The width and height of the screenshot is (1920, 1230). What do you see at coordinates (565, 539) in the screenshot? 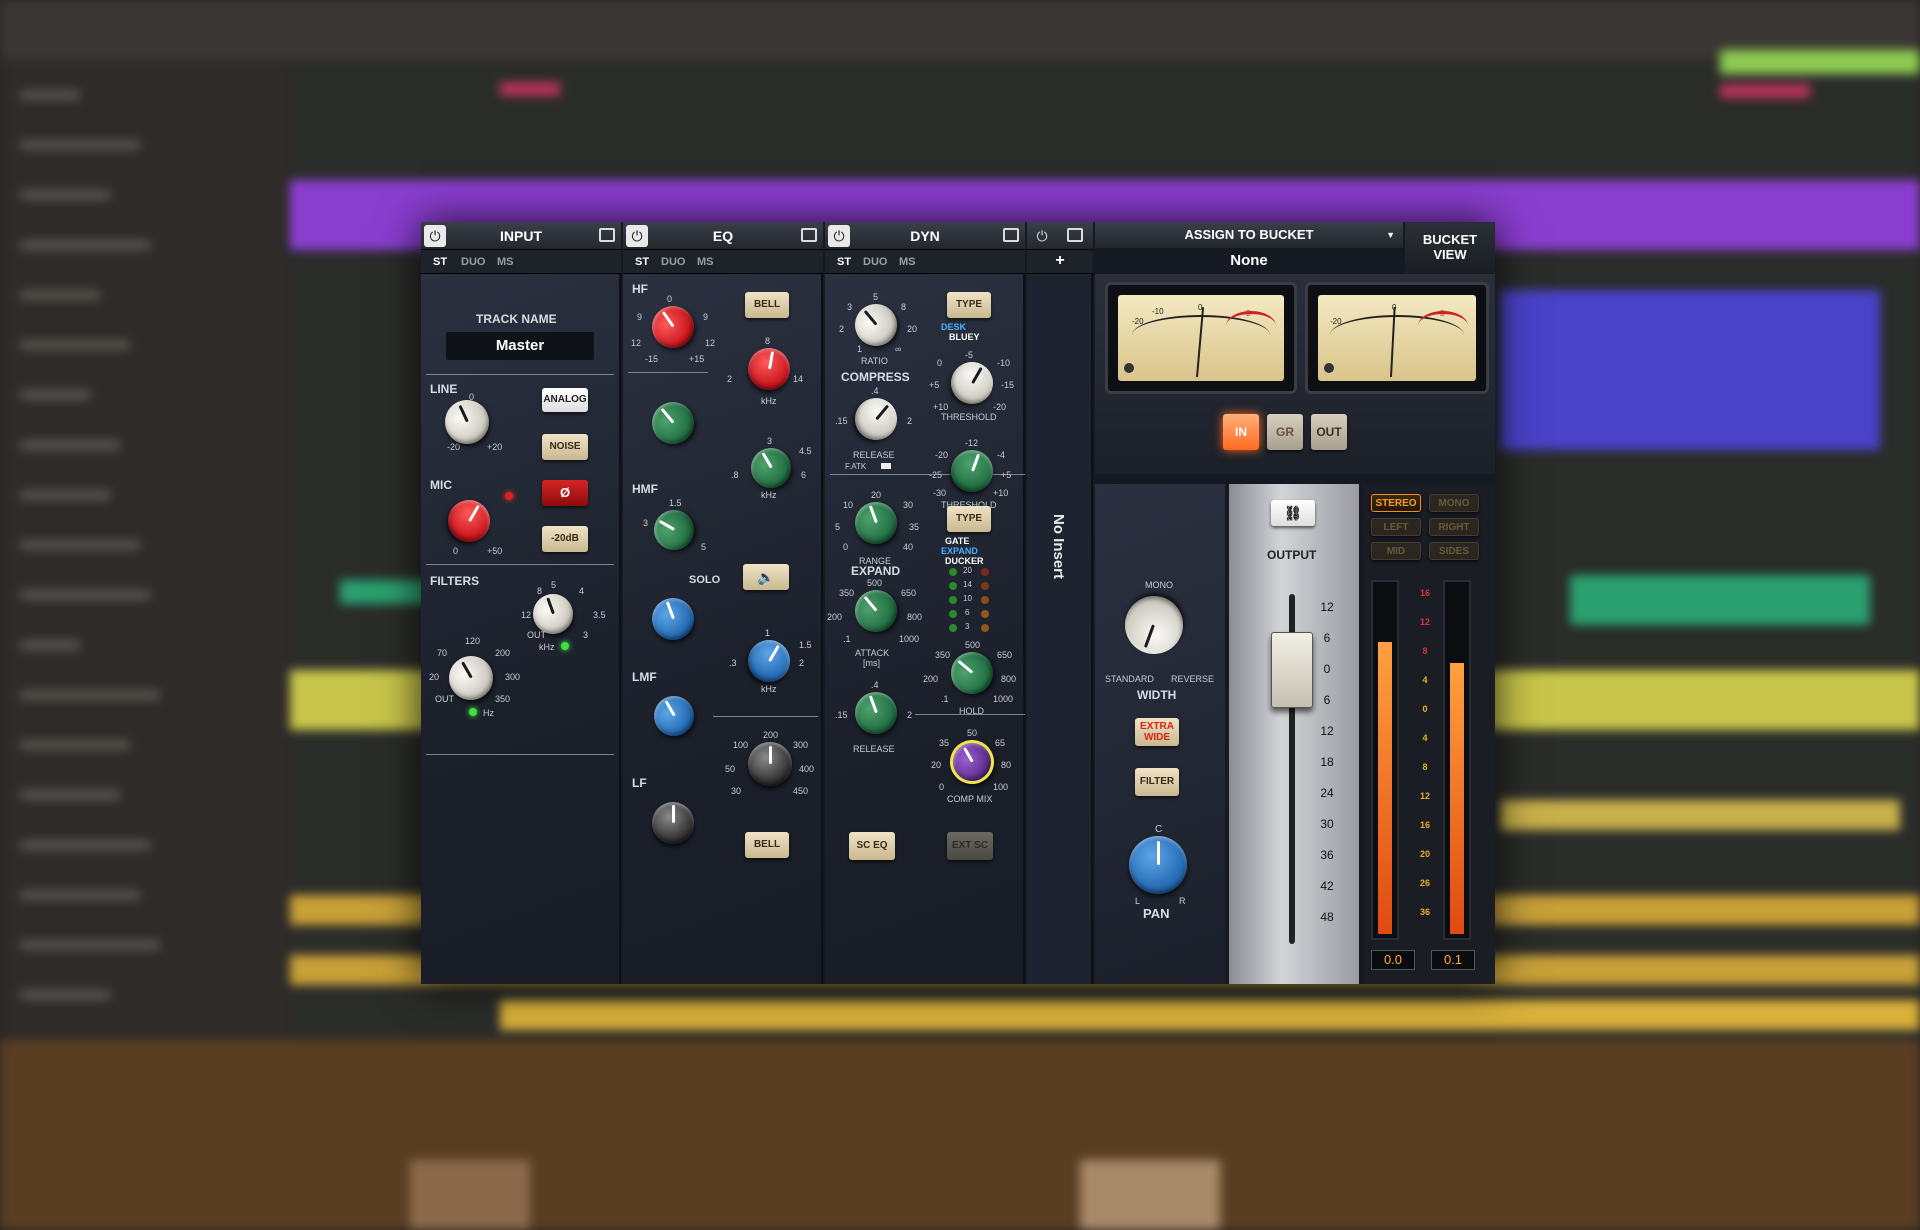
I see `pad-20db-button: -20dB` at bounding box center [565, 539].